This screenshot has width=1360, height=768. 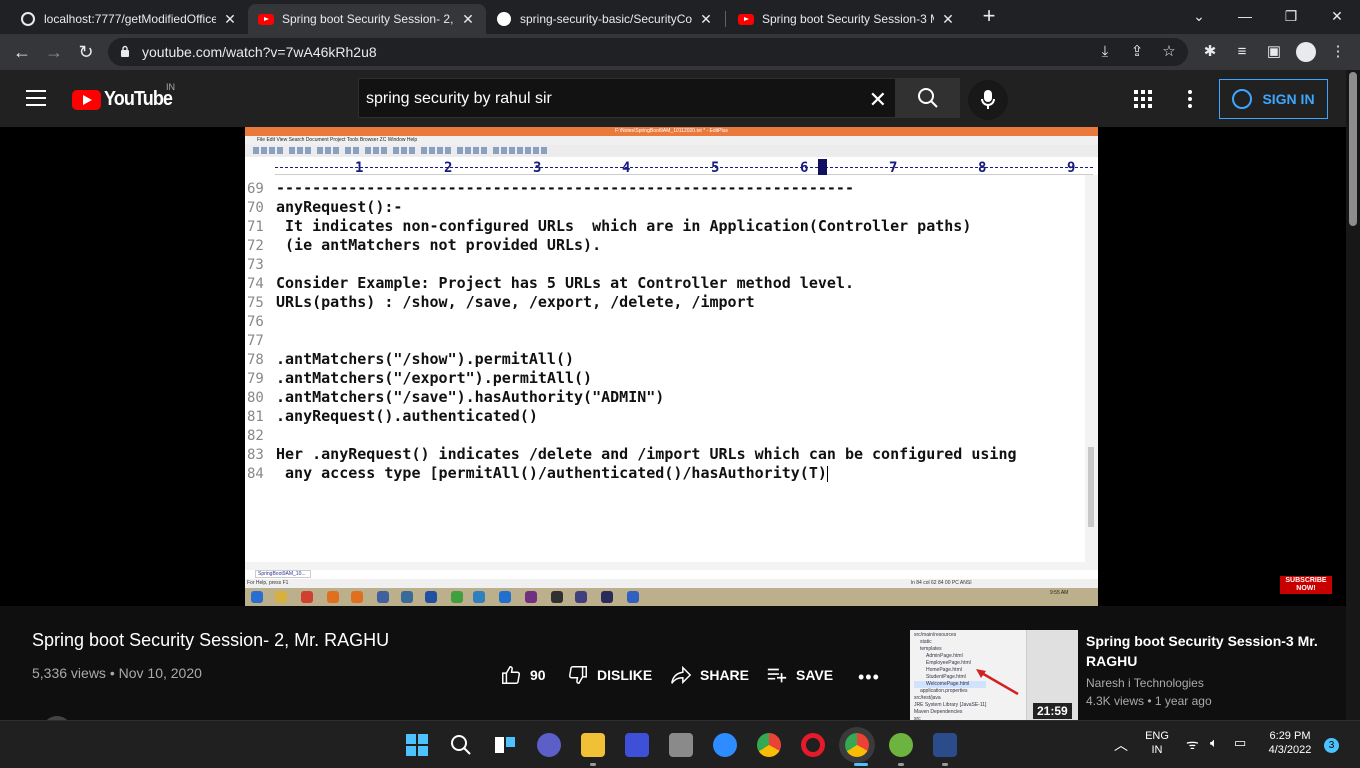 I want to click on search-button, so click(x=928, y=98).